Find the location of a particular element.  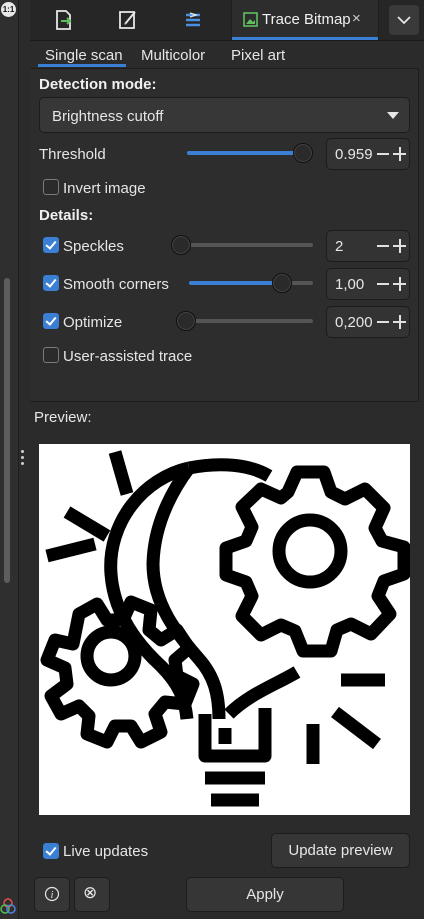

smooth-corners-slider is located at coordinates (251, 283).